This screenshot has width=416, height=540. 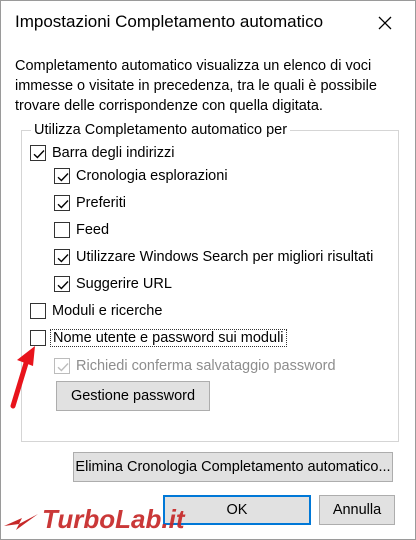 I want to click on forms-searches-label: Moduli e ricerche, so click(x=107, y=311).